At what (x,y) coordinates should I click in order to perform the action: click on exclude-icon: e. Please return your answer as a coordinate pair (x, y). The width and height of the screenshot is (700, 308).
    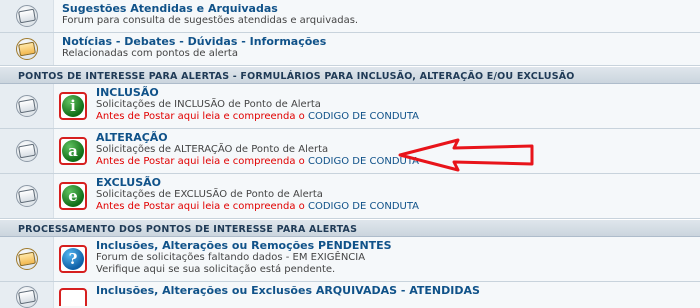
    Looking at the image, I should click on (73, 196).